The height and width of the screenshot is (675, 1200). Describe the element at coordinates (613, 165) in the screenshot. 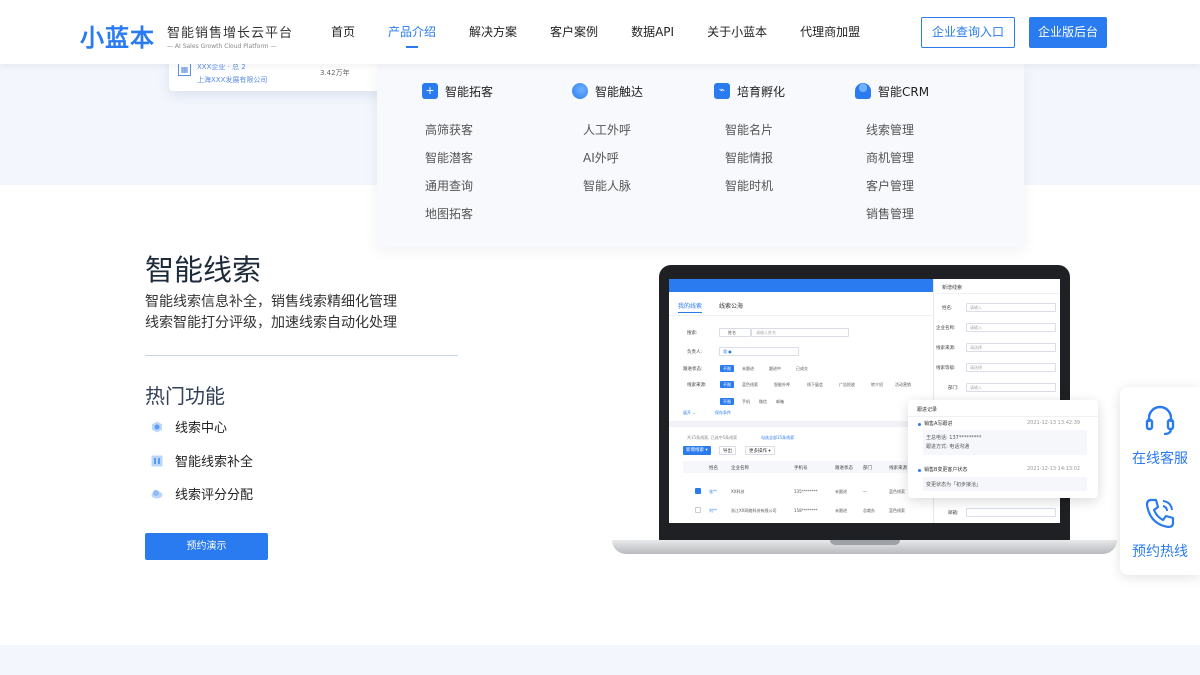

I see `dropdown-item: AI外呼` at that location.